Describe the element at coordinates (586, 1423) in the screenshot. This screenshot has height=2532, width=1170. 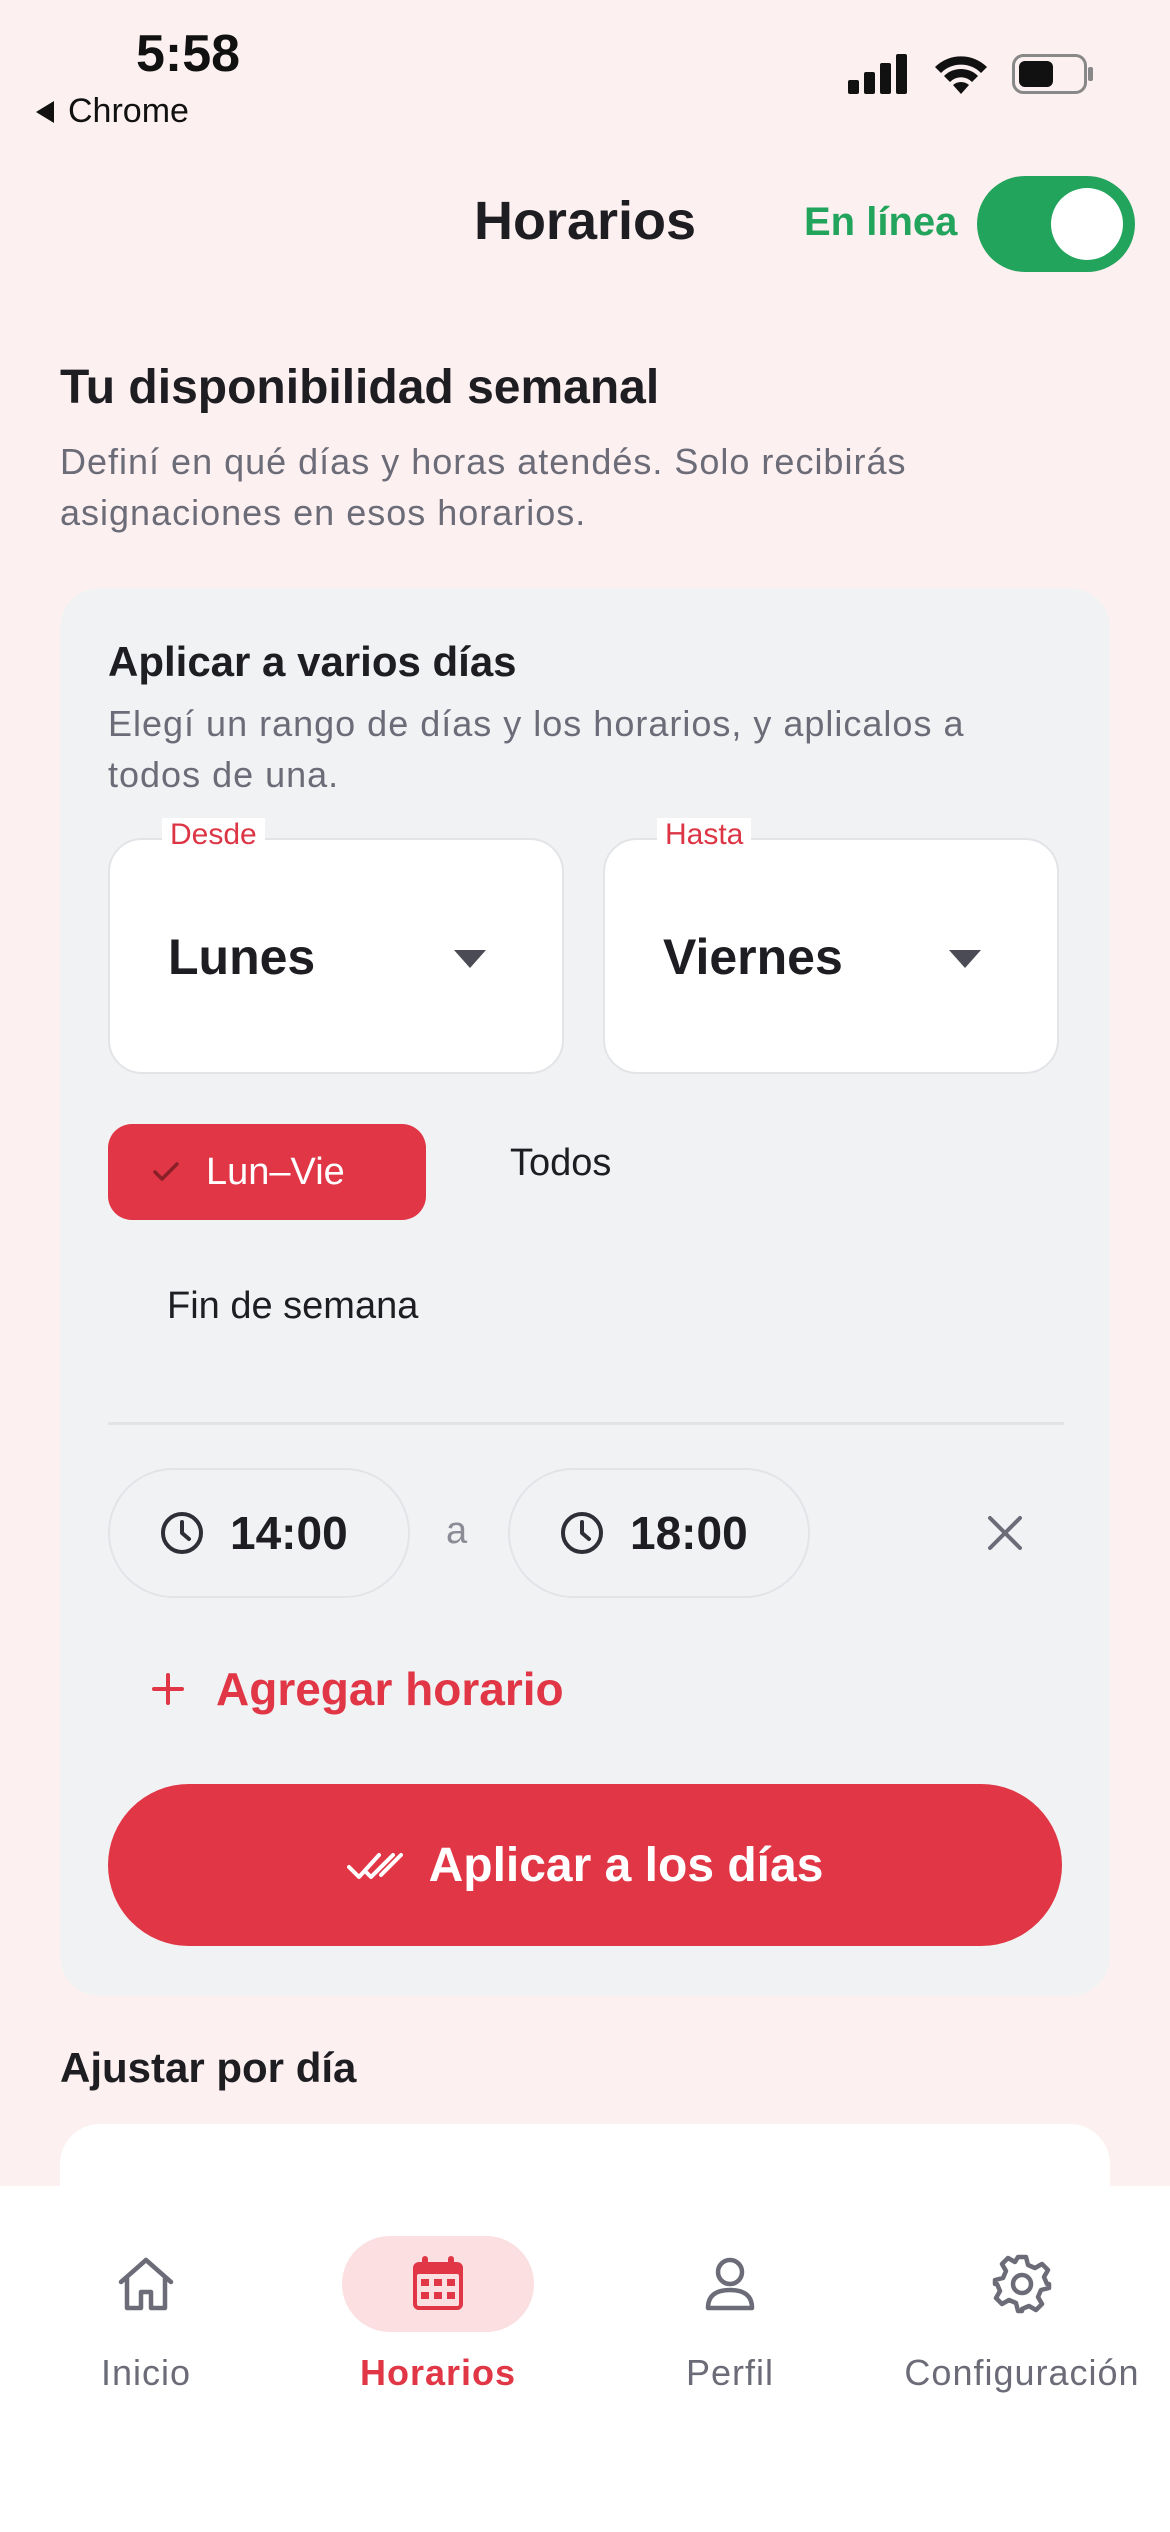
I see `divider` at that location.